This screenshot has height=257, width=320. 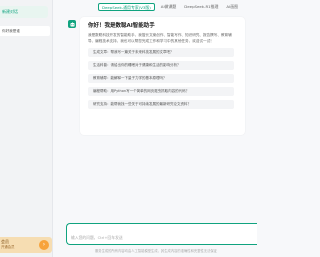 What do you see at coordinates (156, 251) in the screenshot?
I see `disclaimer-footer: 服务生成的所有内容均由人工智能模型生成，其生成内容的准确性和完整性无法保证` at bounding box center [156, 251].